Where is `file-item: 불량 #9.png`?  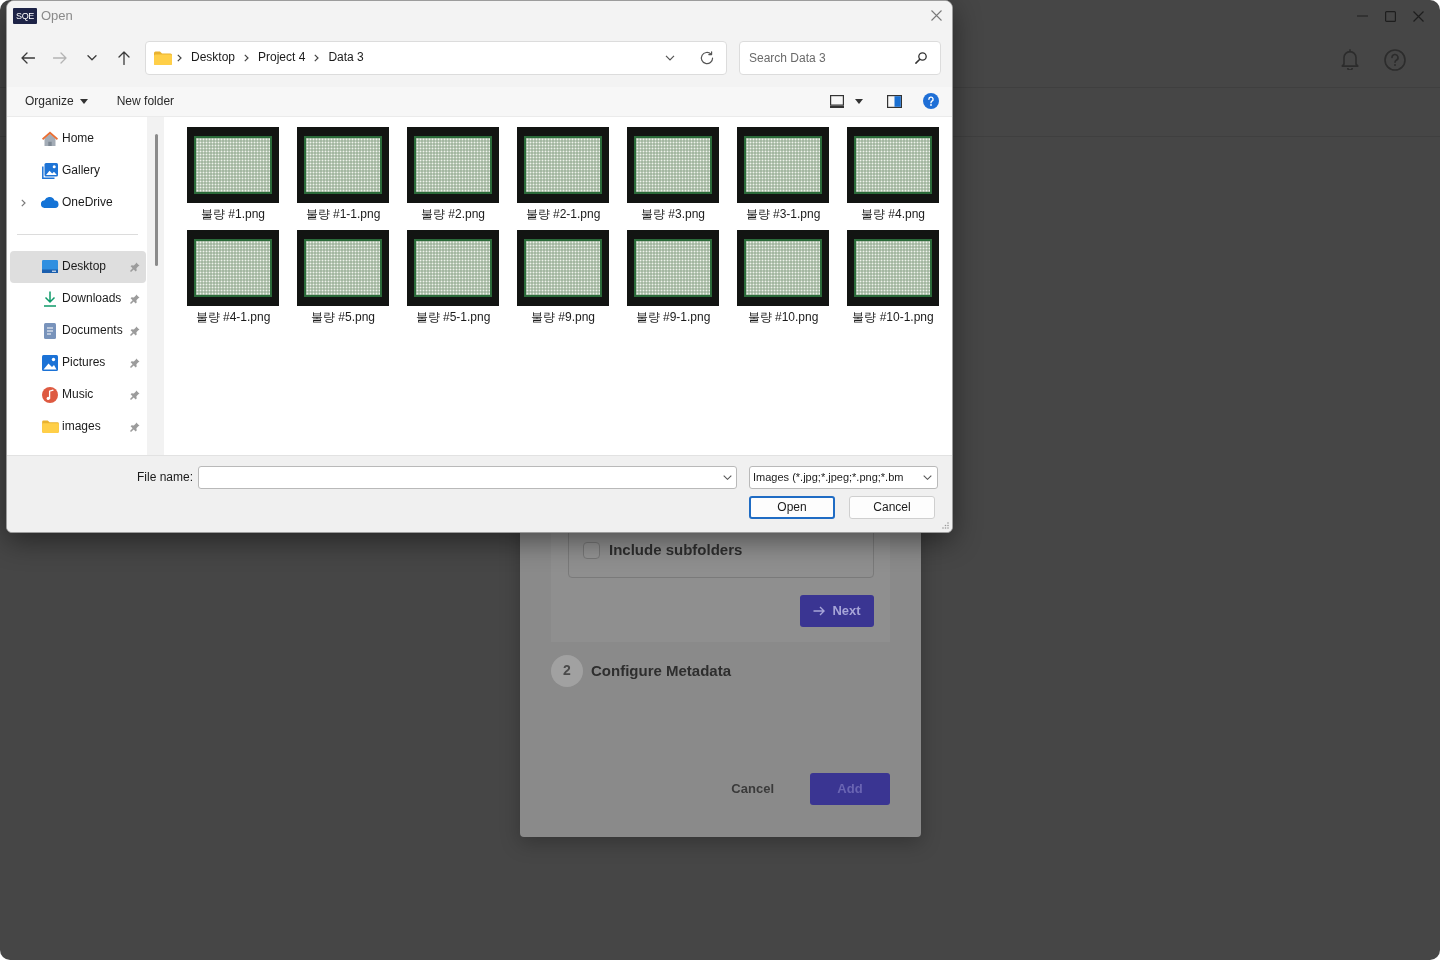
file-item: 불량 #9.png is located at coordinates (563, 281).